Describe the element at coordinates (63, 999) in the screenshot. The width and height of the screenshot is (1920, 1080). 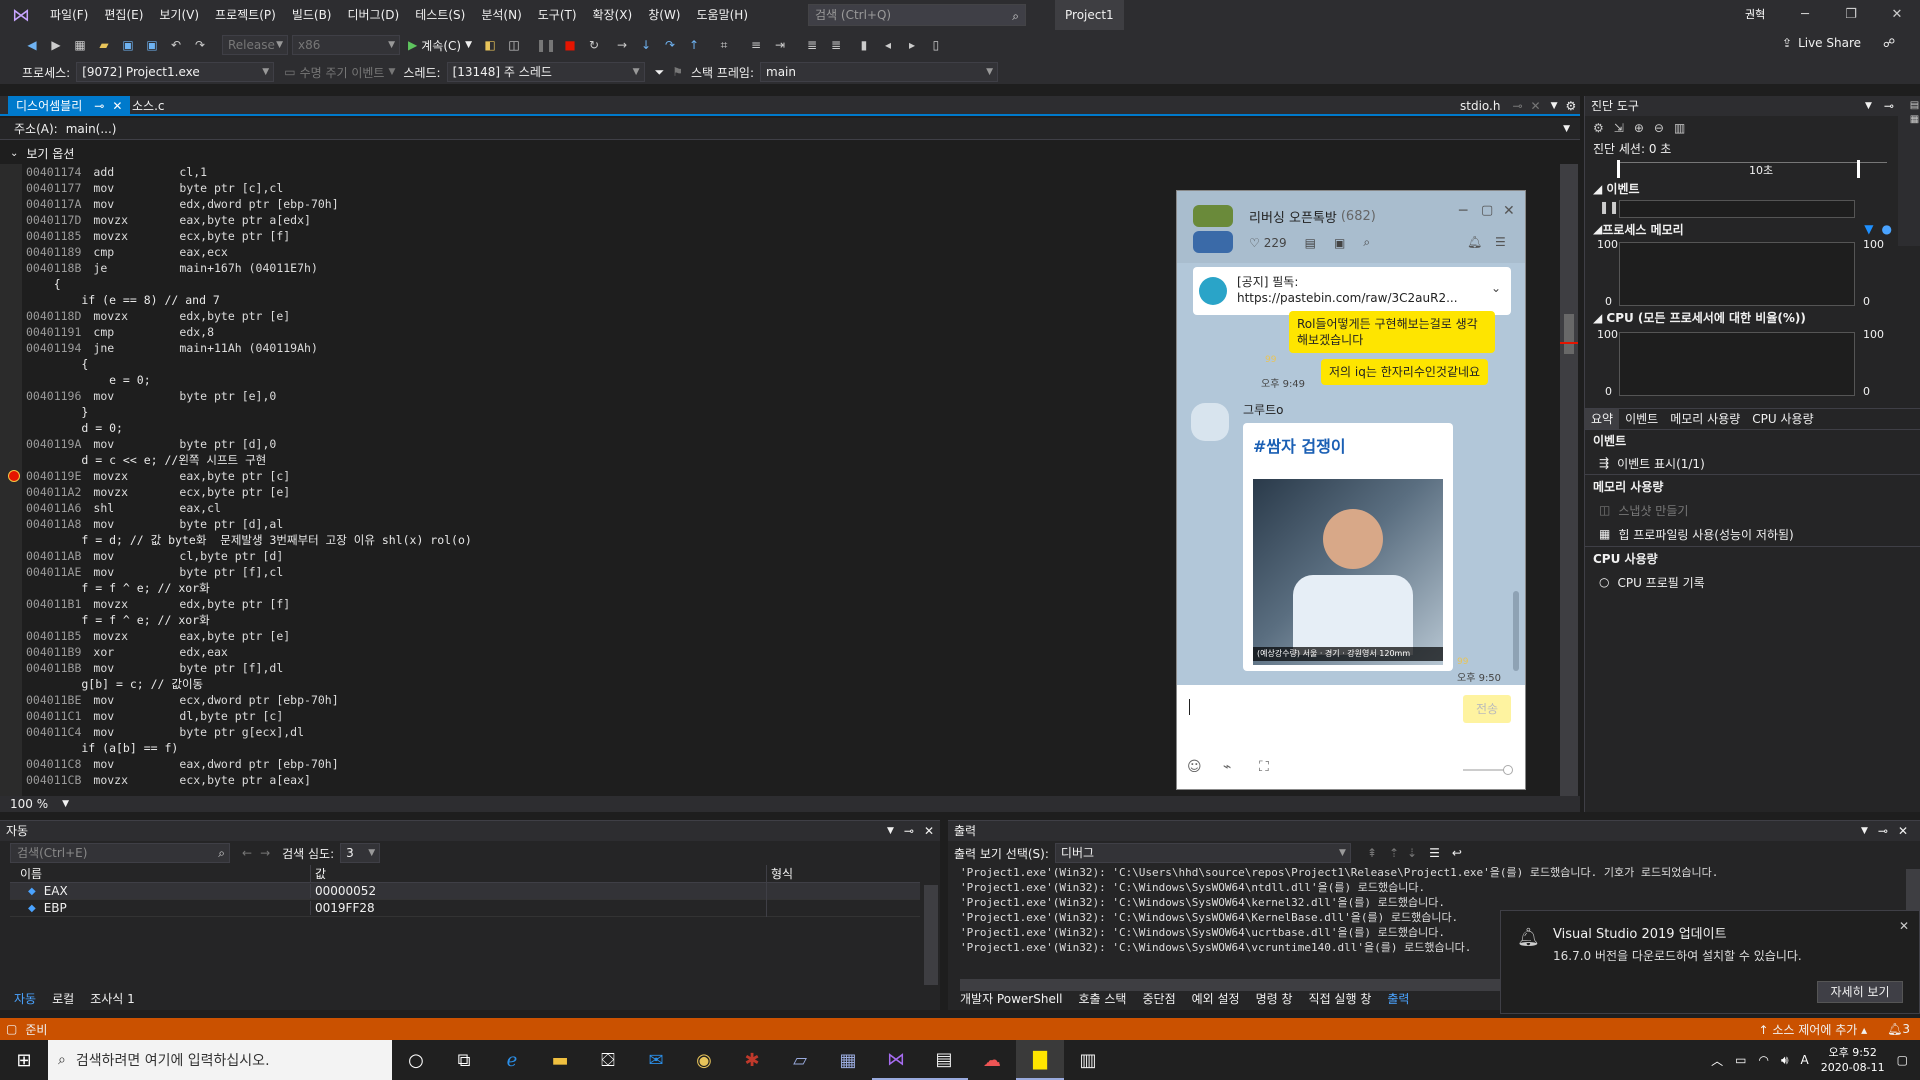
I see `bottom-tab: 로컬` at that location.